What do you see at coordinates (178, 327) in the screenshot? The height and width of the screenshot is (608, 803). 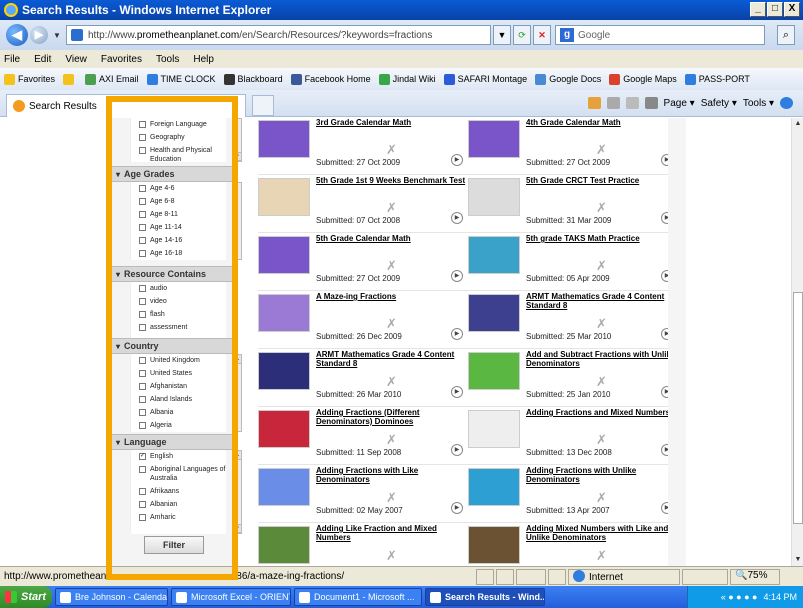 I see `filter-option: assessment` at bounding box center [178, 327].